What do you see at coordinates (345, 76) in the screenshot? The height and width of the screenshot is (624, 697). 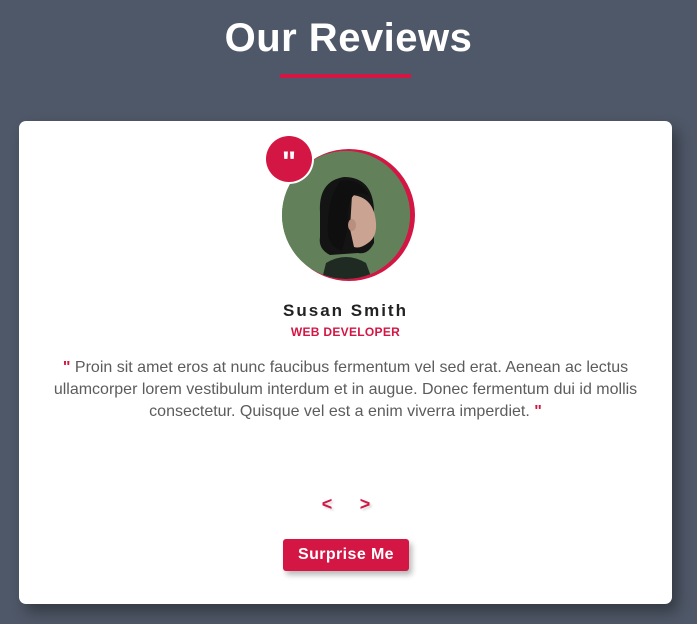 I see `title-underline` at bounding box center [345, 76].